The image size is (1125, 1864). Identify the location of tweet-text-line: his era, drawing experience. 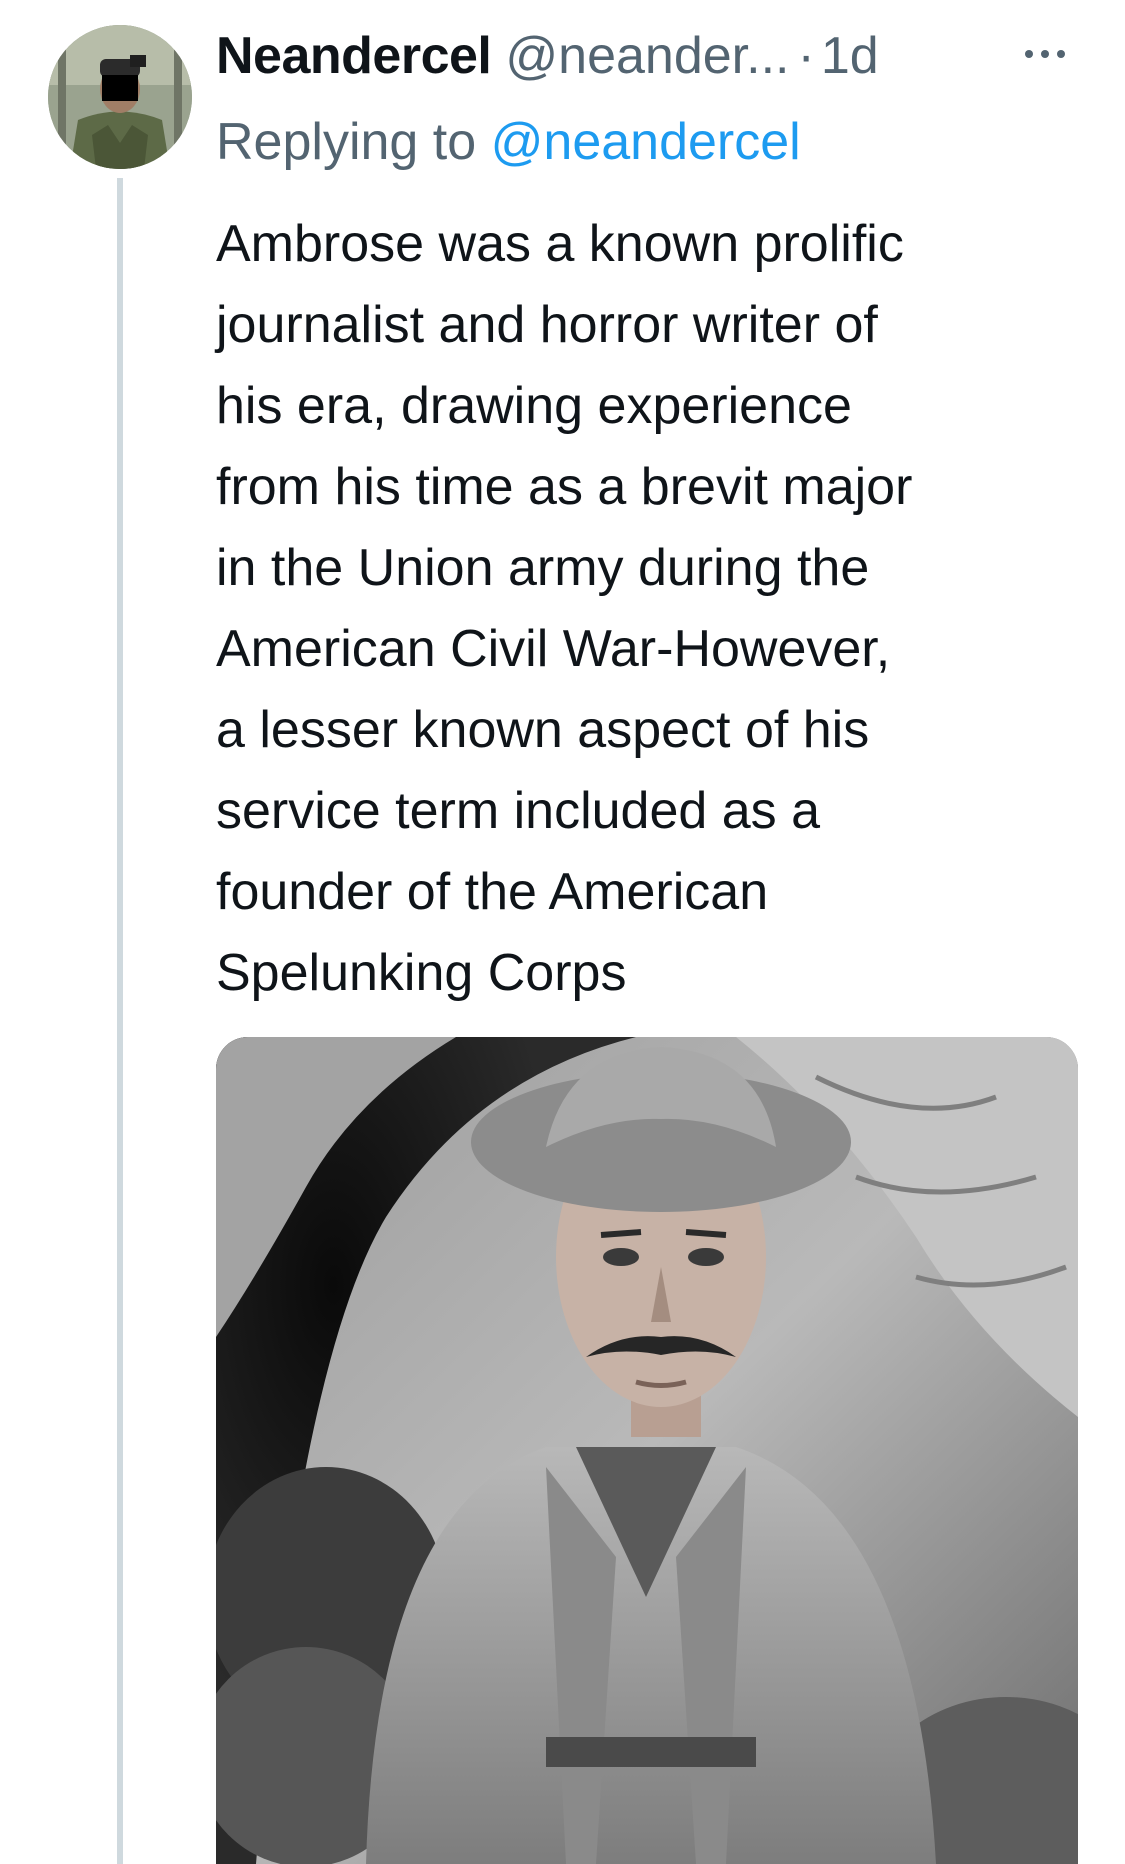
(534, 406).